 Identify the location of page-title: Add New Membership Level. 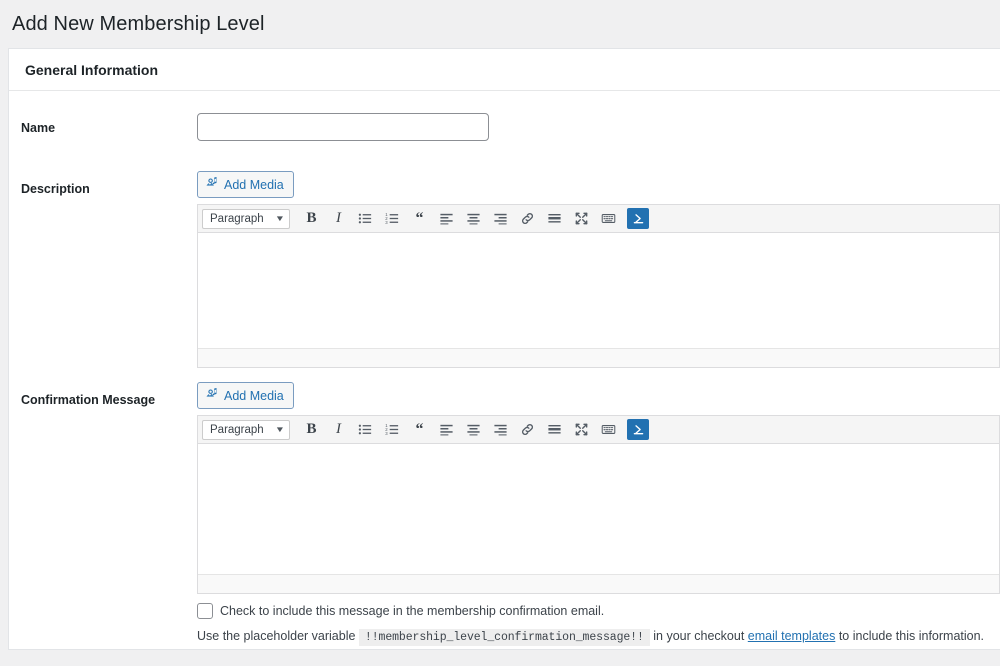
(138, 23).